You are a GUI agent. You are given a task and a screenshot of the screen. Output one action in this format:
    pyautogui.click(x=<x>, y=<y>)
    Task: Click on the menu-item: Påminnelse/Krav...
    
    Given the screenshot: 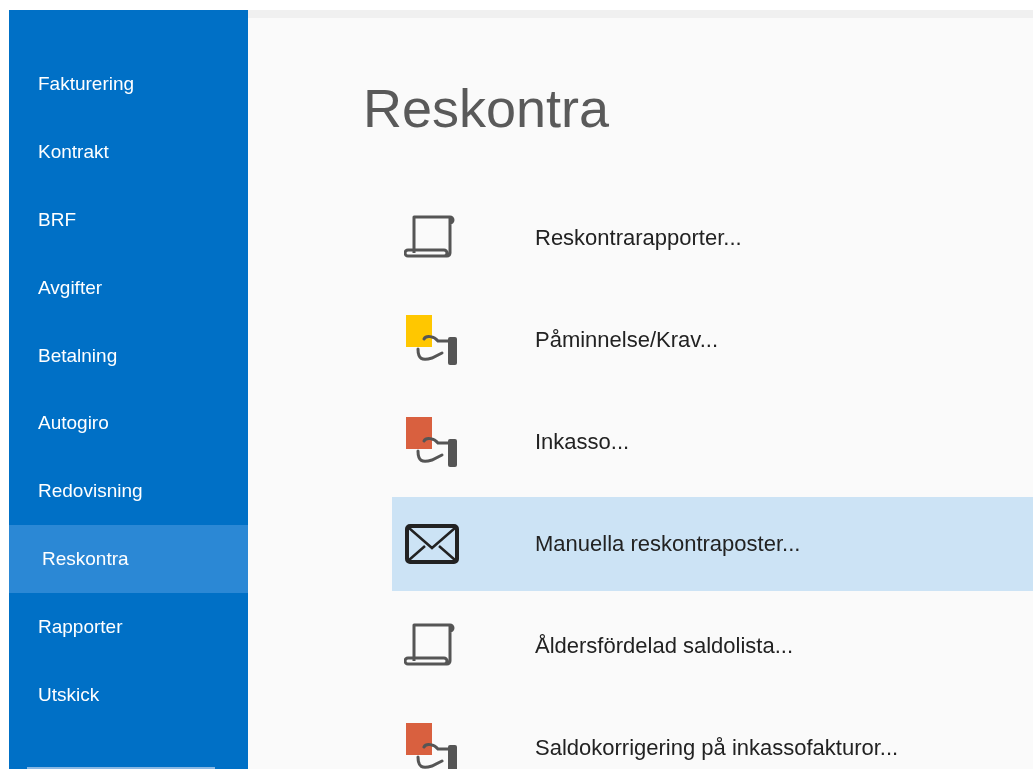 What is the action you would take?
    pyautogui.click(x=712, y=340)
    